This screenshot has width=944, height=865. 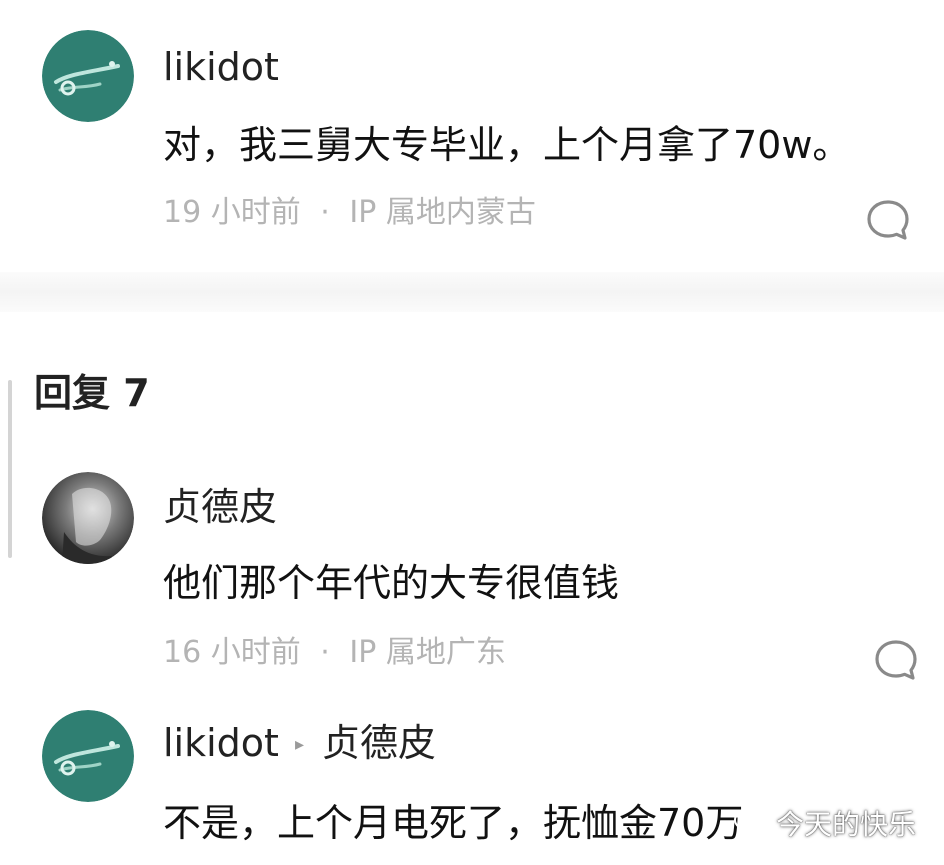 What do you see at coordinates (453, 823) in the screenshot?
I see `reply-text: 不是，上个月电死了，抚恤金70万` at bounding box center [453, 823].